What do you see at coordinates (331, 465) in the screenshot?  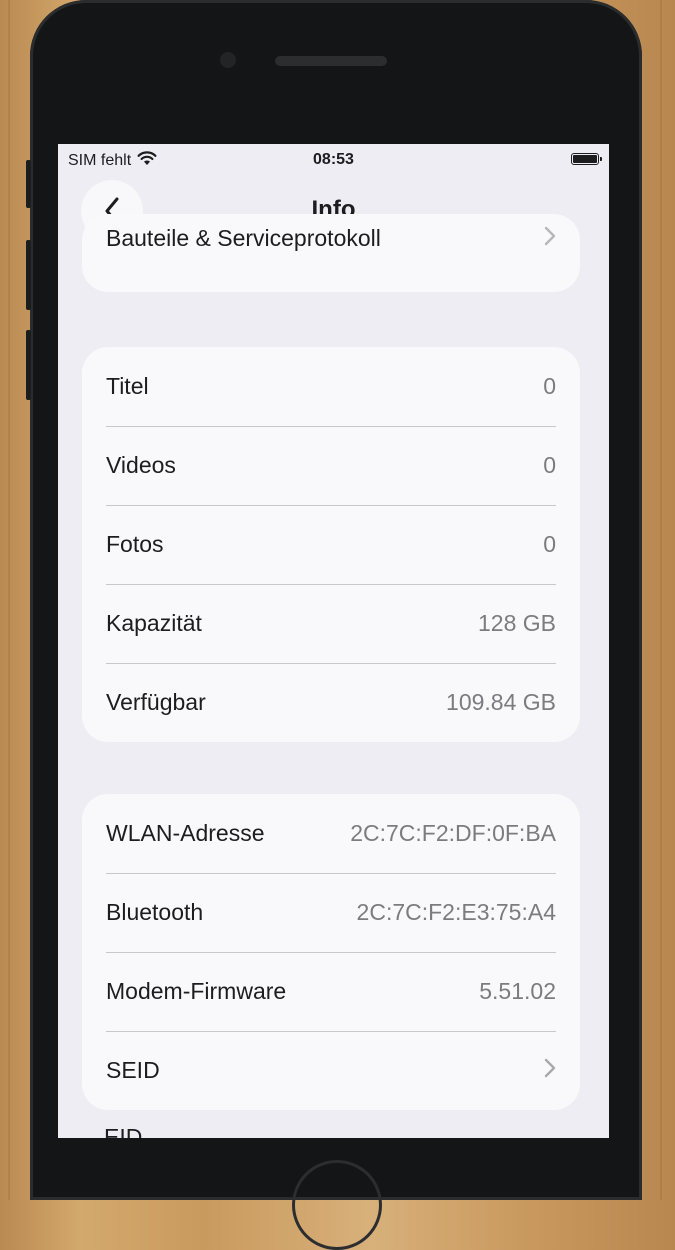 I see `info-row-videos: Videos 0` at bounding box center [331, 465].